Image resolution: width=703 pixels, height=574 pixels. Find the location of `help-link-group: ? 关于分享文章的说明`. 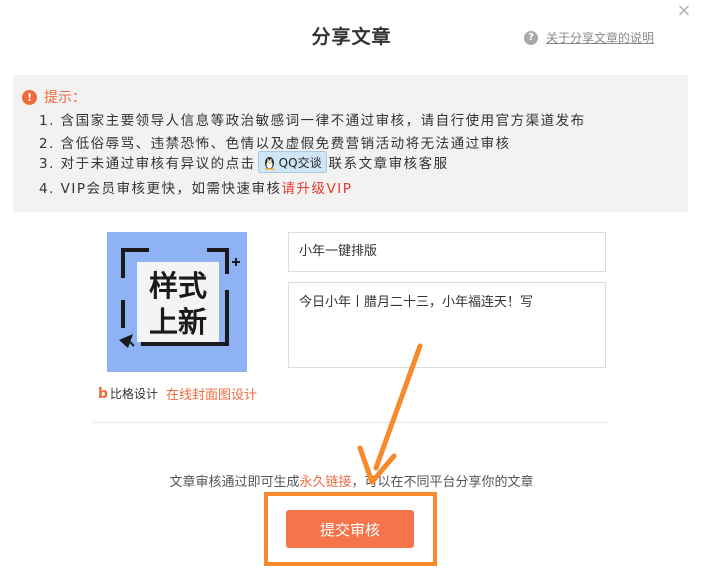

help-link-group: ? 关于分享文章的说明 is located at coordinates (588, 37).